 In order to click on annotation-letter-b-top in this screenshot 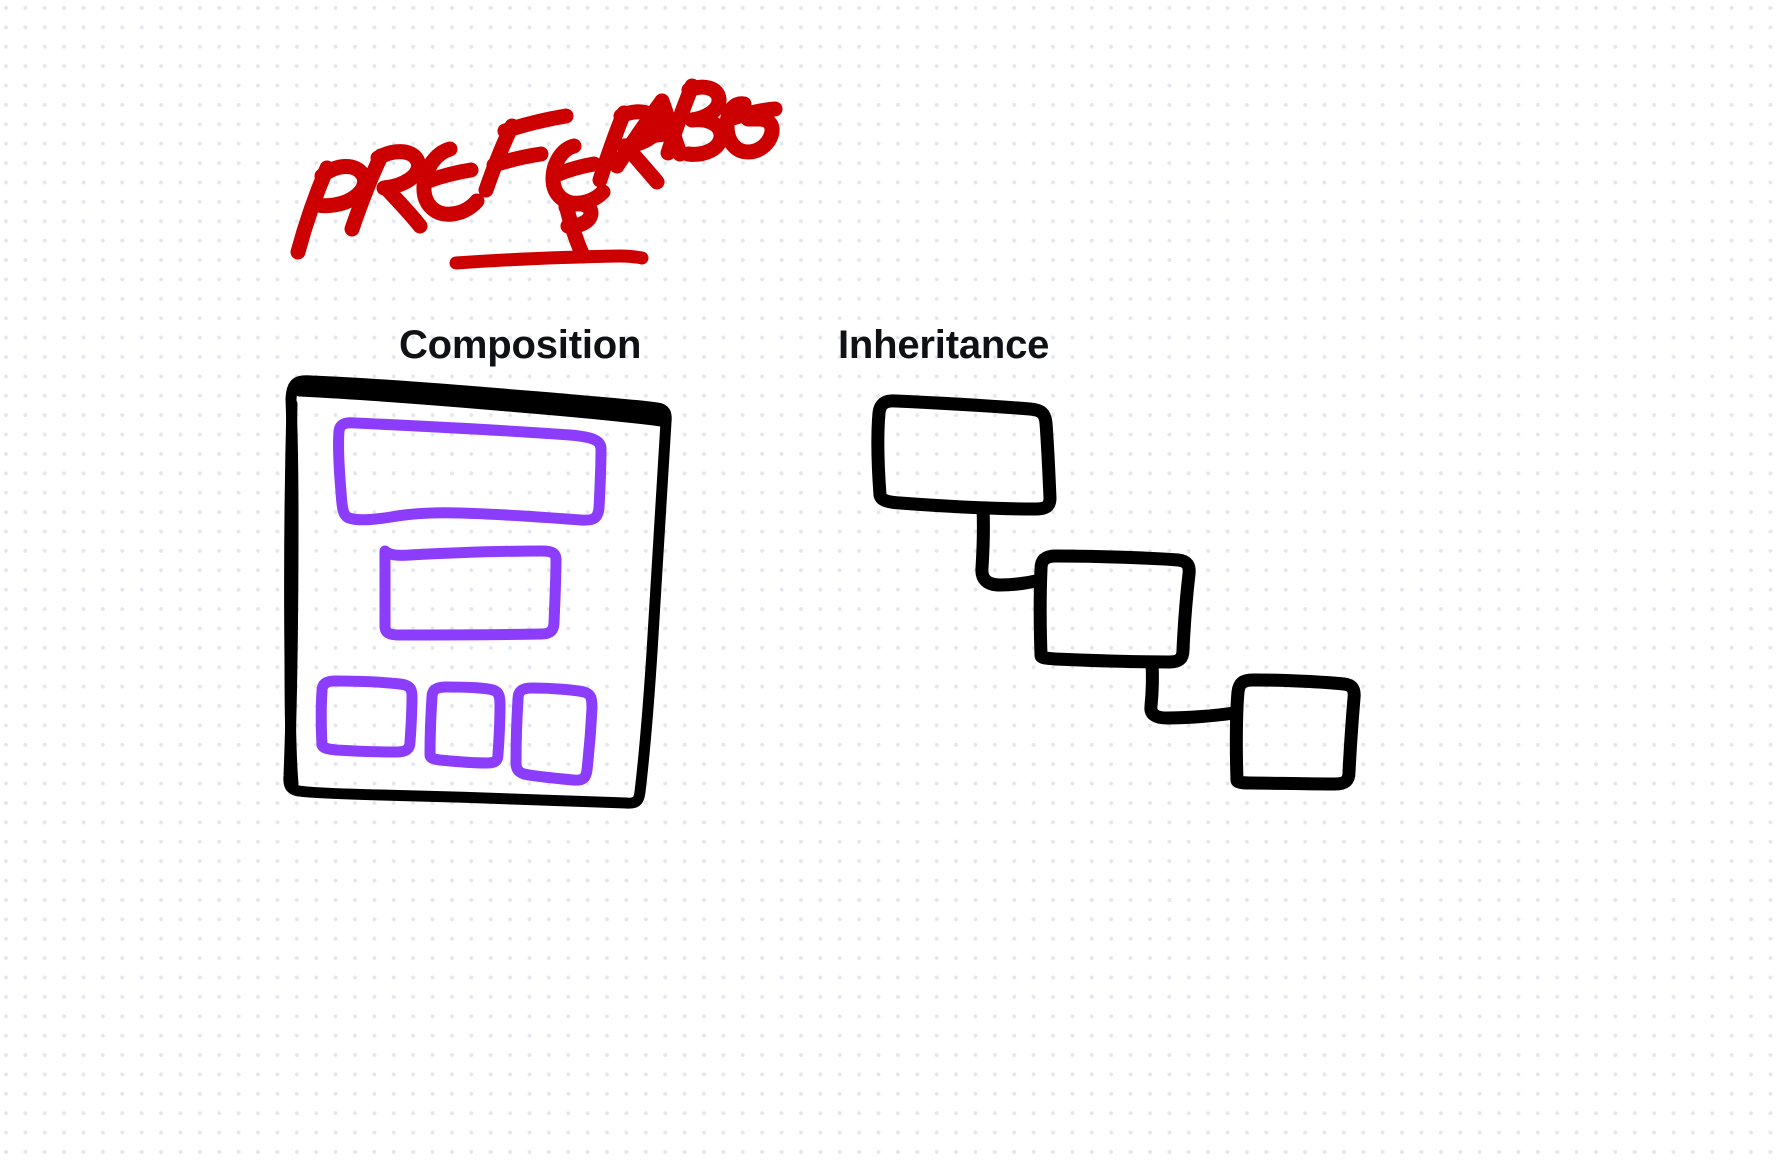, I will do `click(704, 103)`.